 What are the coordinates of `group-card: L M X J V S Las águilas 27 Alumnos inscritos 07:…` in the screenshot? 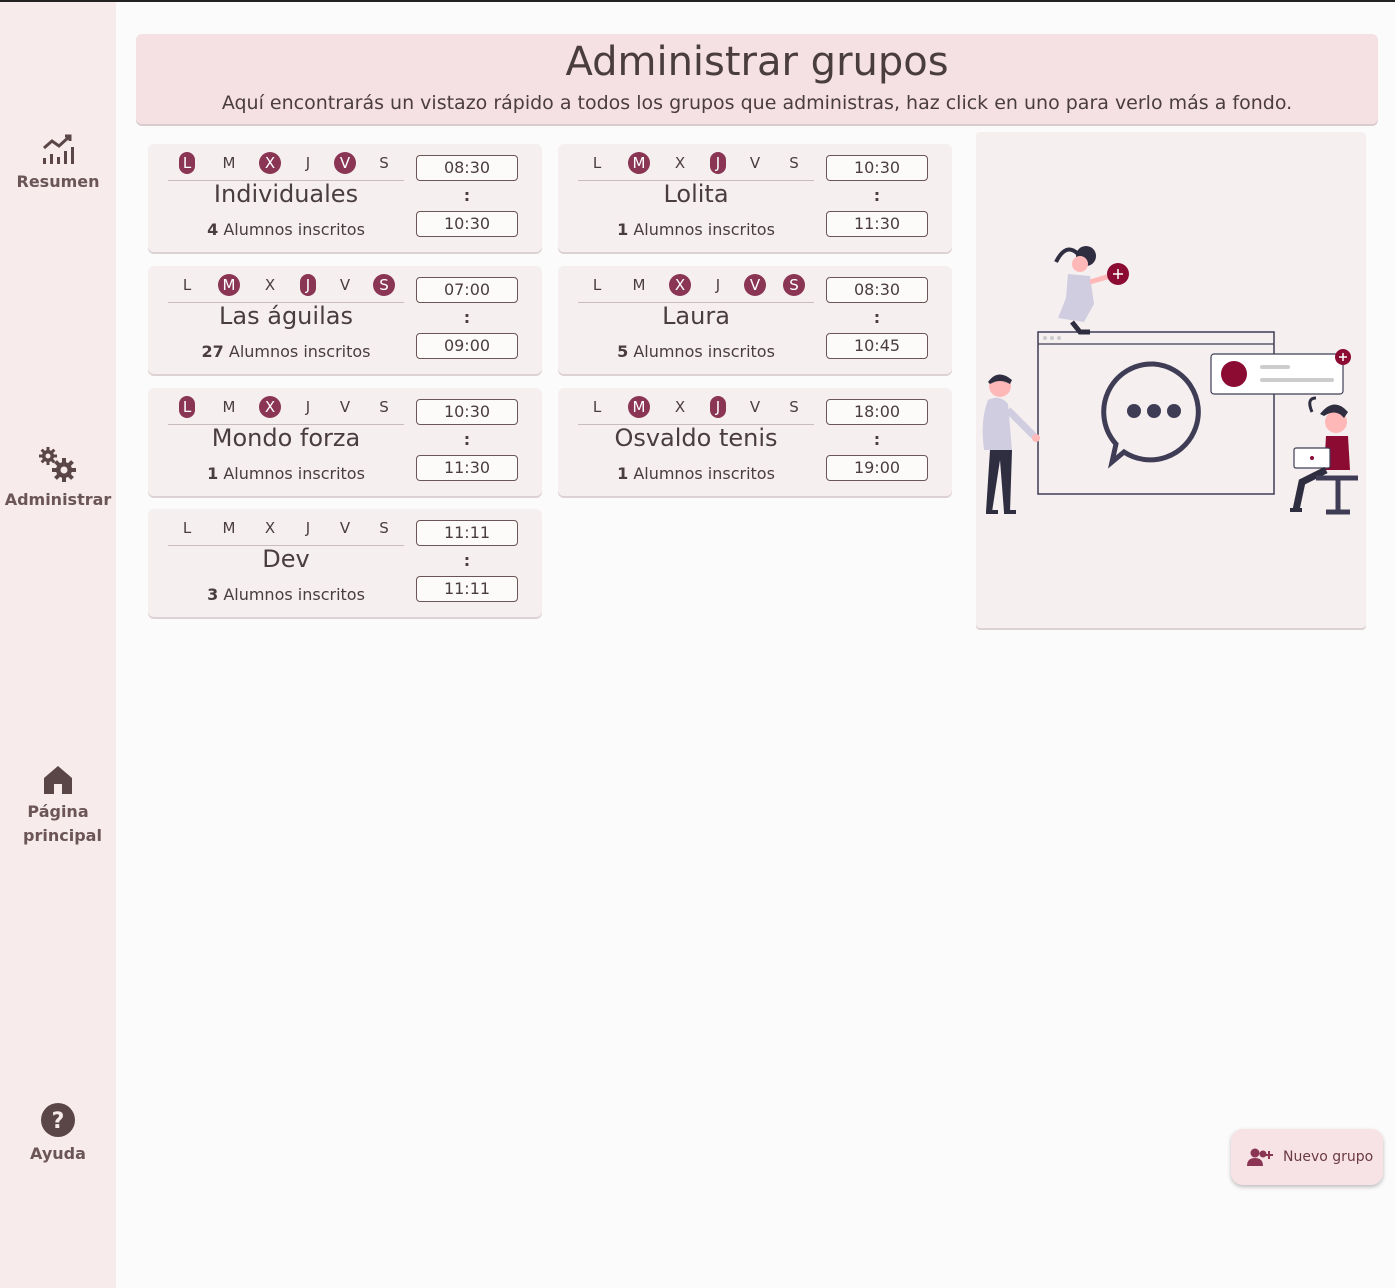 It's located at (345, 320).